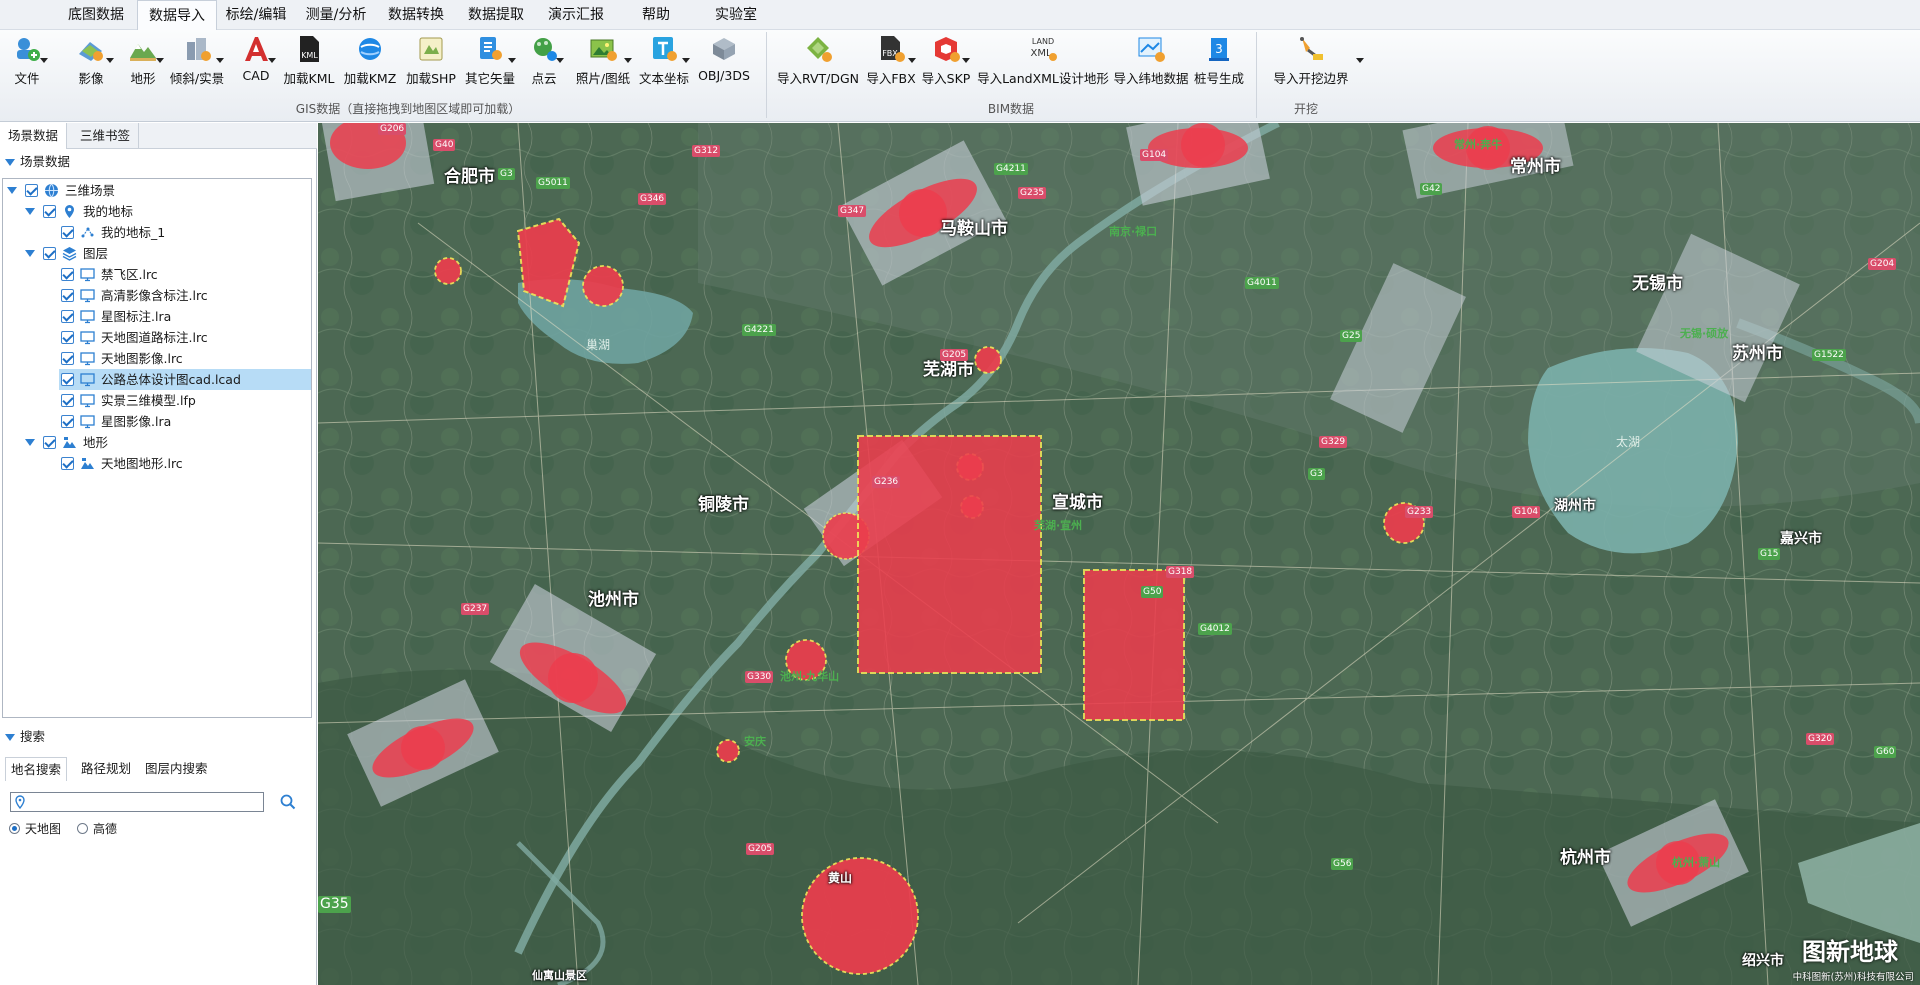 Image resolution: width=1920 pixels, height=985 pixels. Describe the element at coordinates (155, 211) in the screenshot. I see `tree-node-my-places: 我的地标` at that location.